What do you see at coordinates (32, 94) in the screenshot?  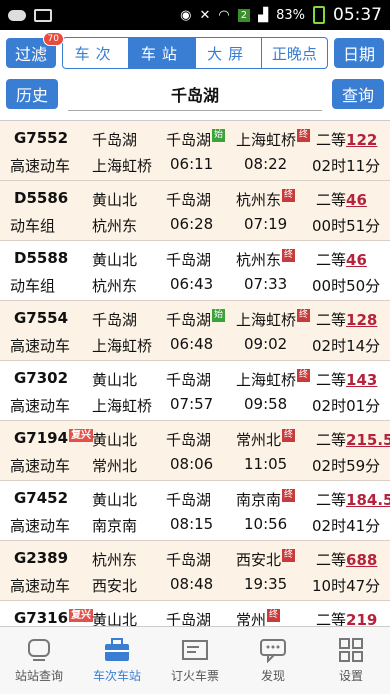 I see `history-button: 历史` at bounding box center [32, 94].